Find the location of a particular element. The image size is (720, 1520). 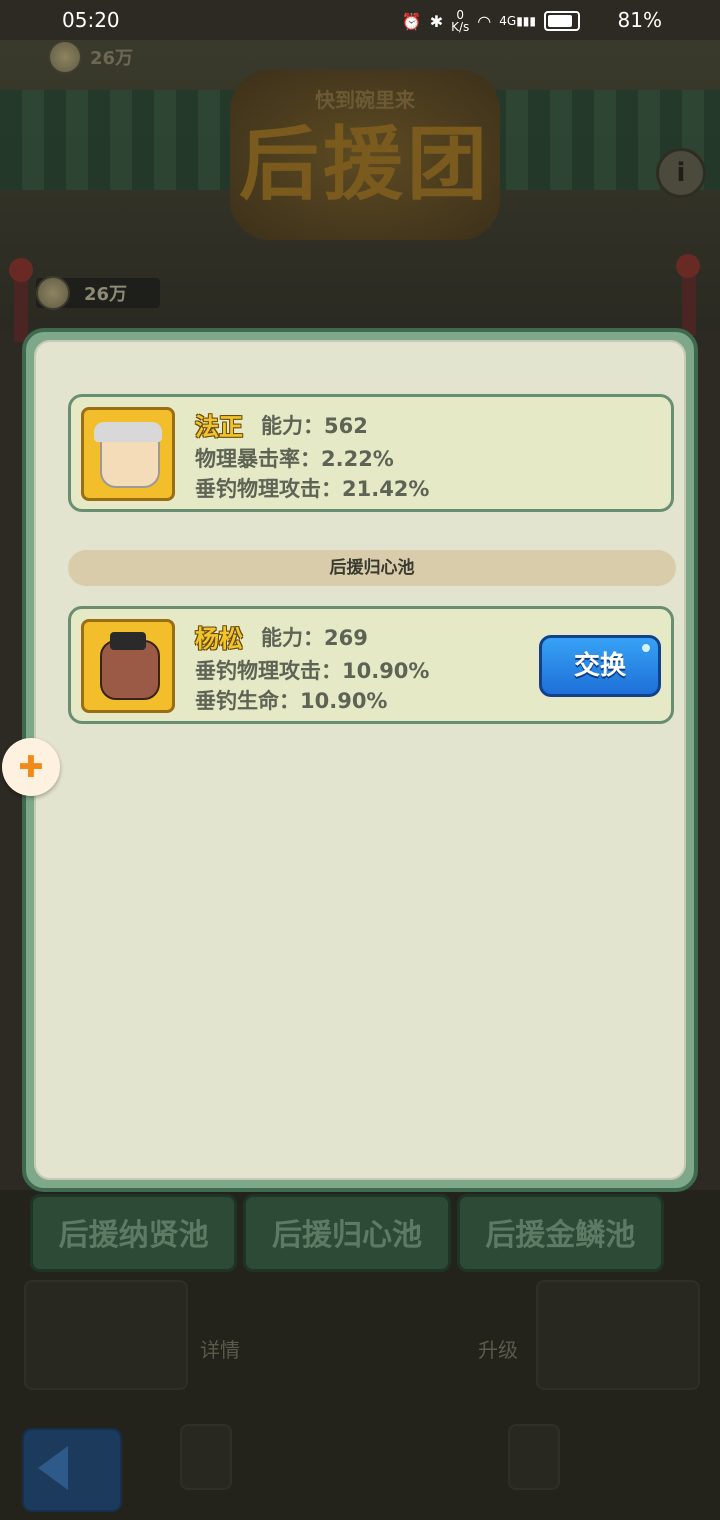

detail-label: 详情 is located at coordinates (220, 1348).